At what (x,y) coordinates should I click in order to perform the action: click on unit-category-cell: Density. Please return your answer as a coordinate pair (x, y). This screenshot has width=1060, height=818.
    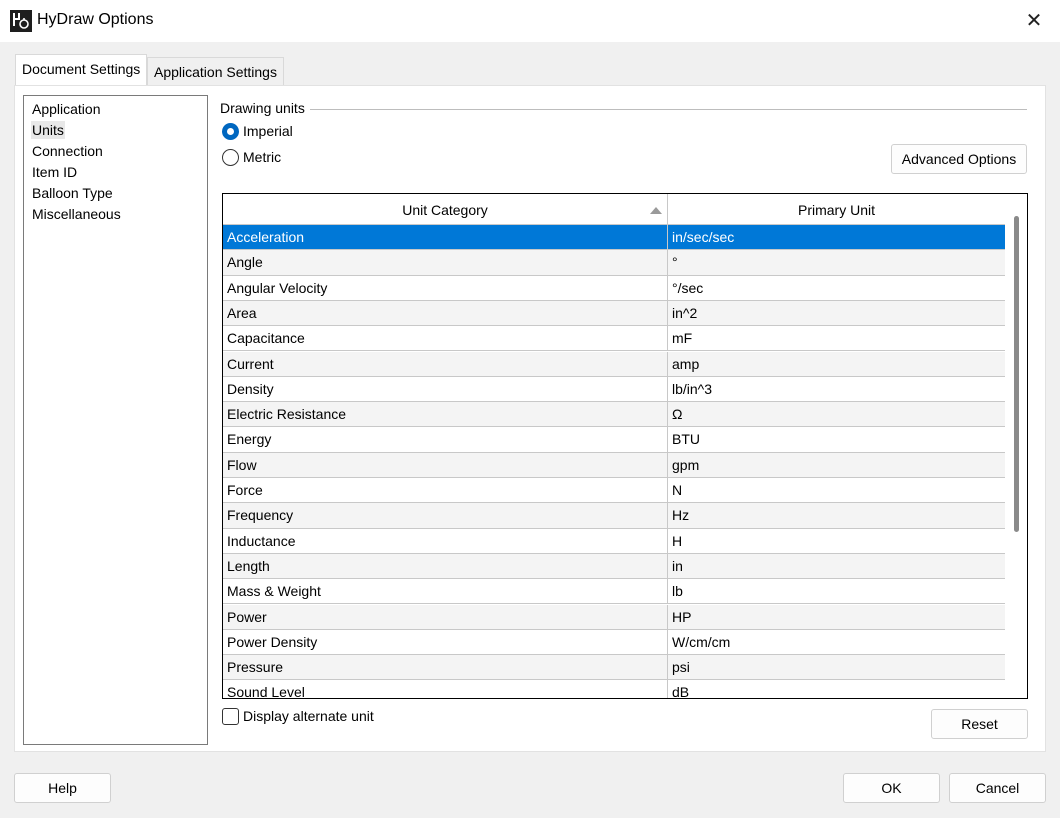
    Looking at the image, I should click on (445, 389).